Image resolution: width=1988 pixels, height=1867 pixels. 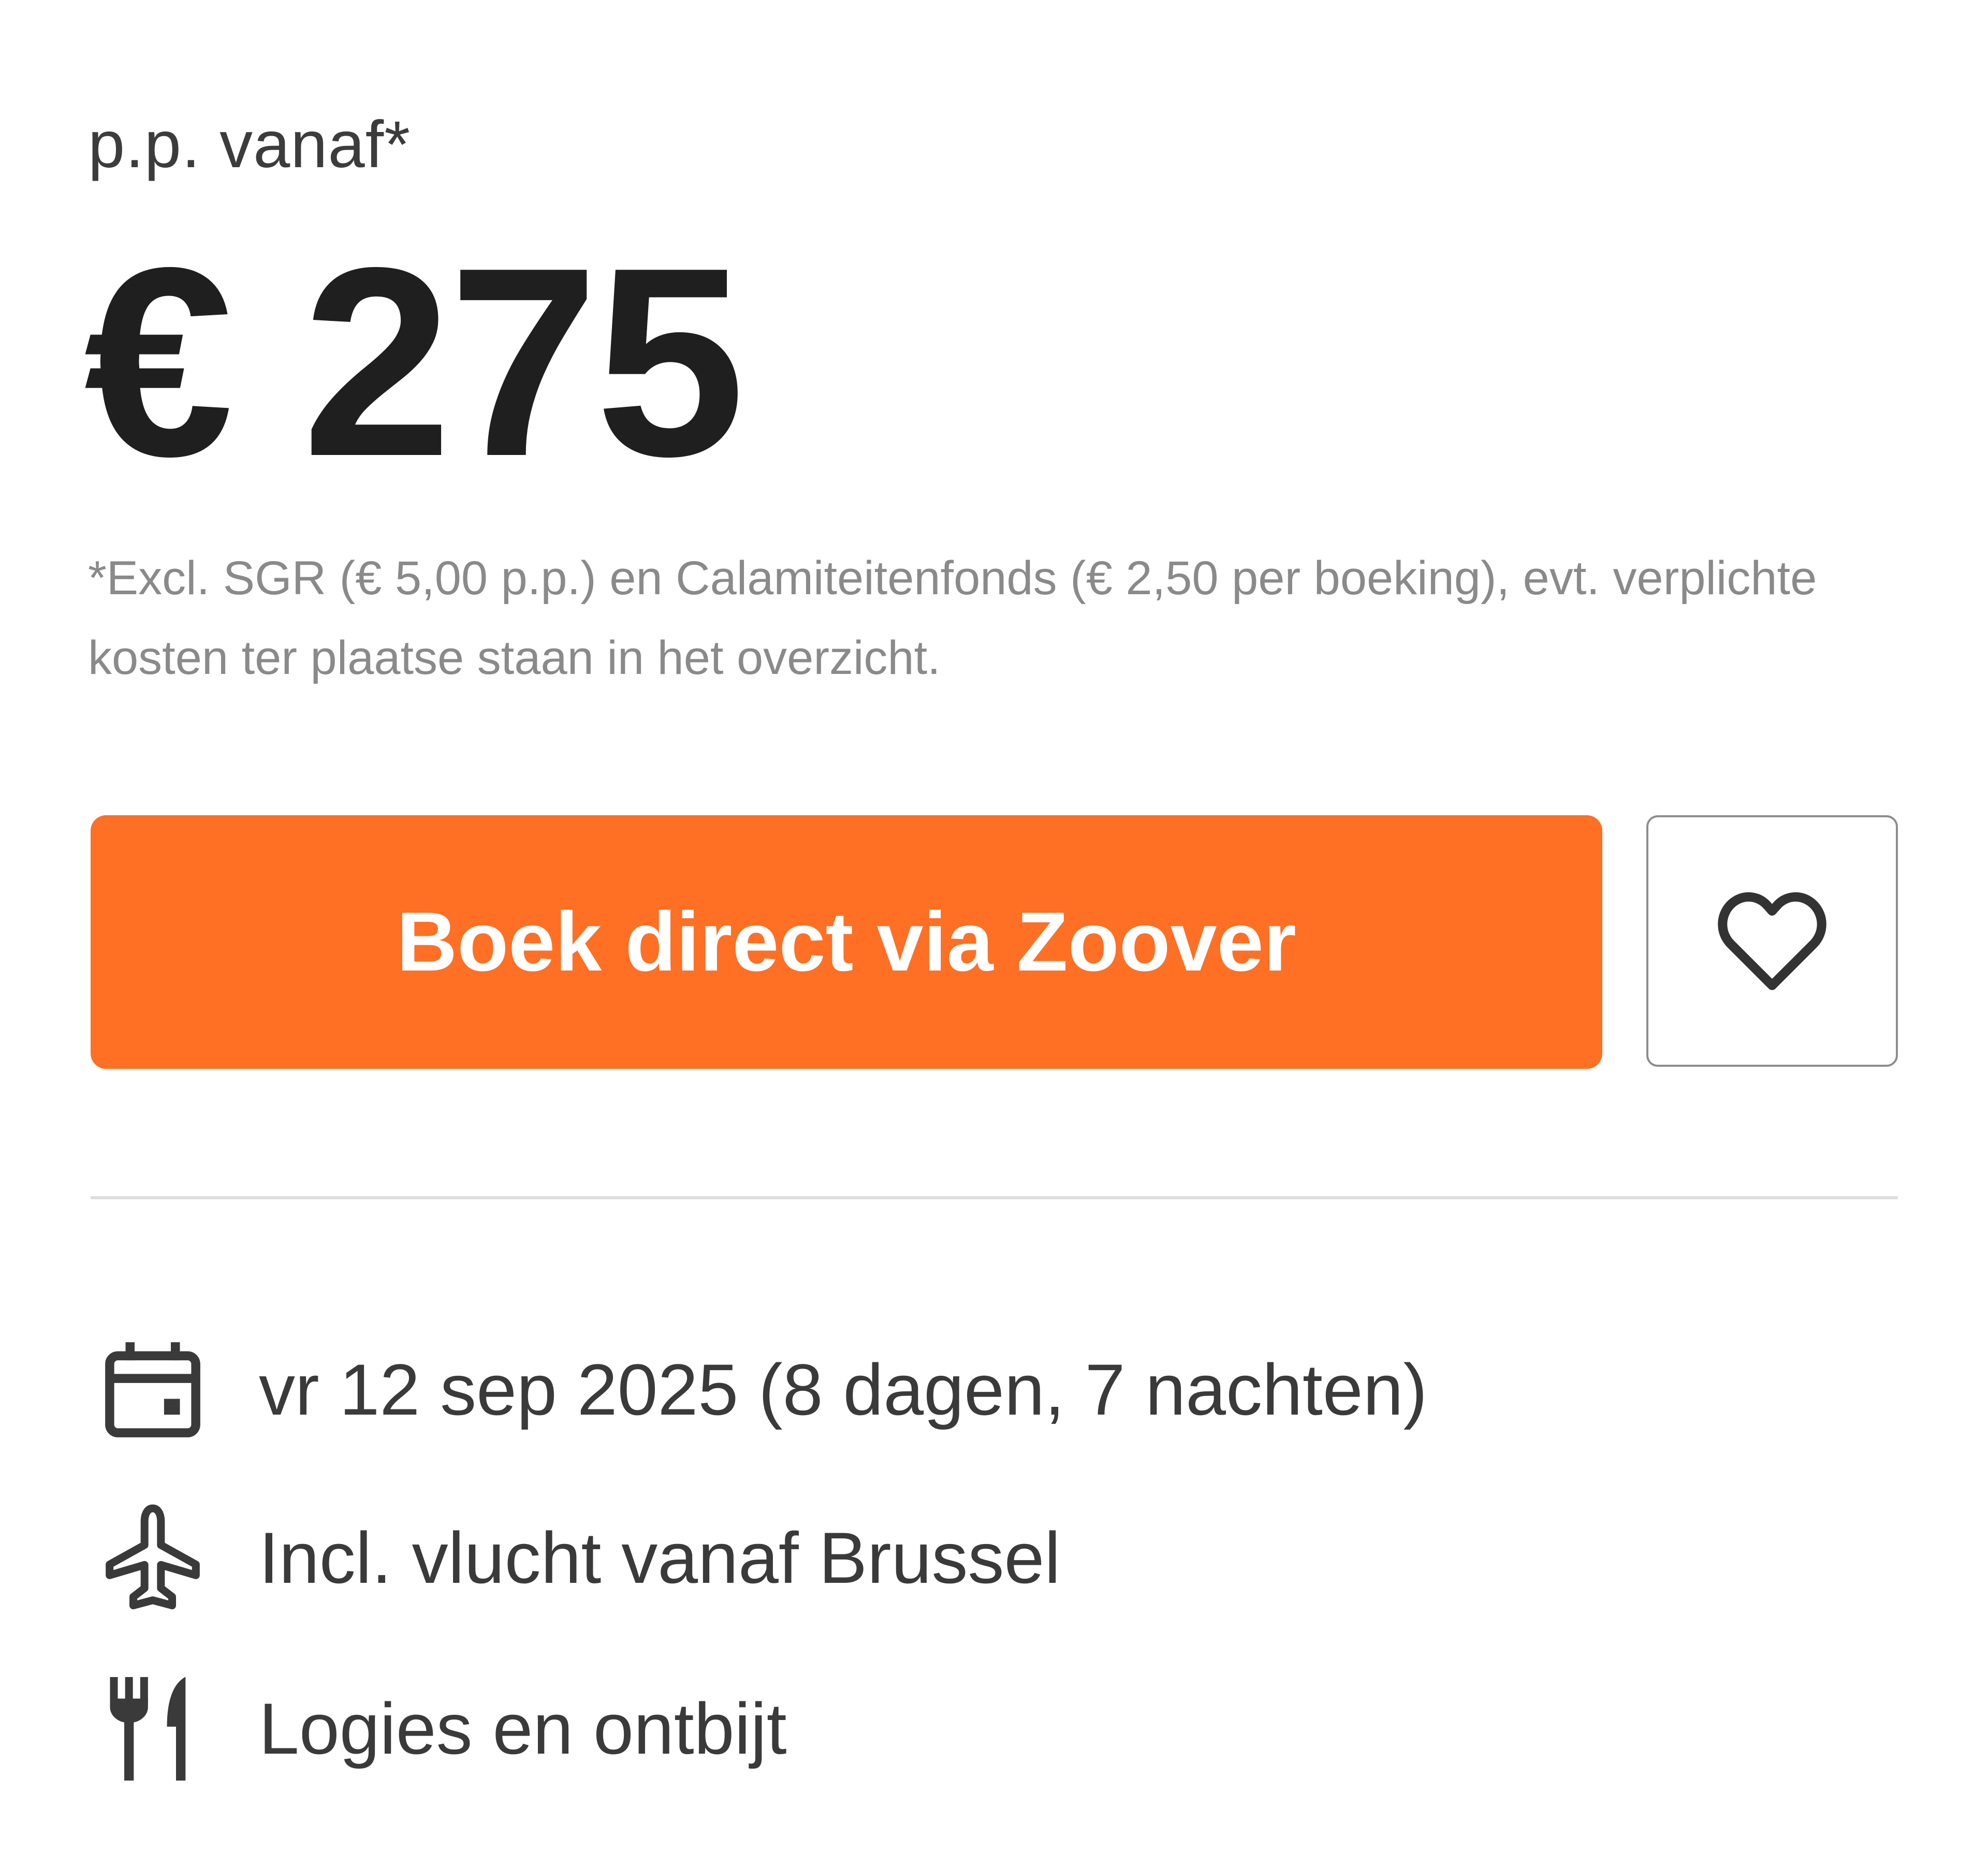 What do you see at coordinates (846, 942) in the screenshot?
I see `book-direct-button: Boek direct via Zoover` at bounding box center [846, 942].